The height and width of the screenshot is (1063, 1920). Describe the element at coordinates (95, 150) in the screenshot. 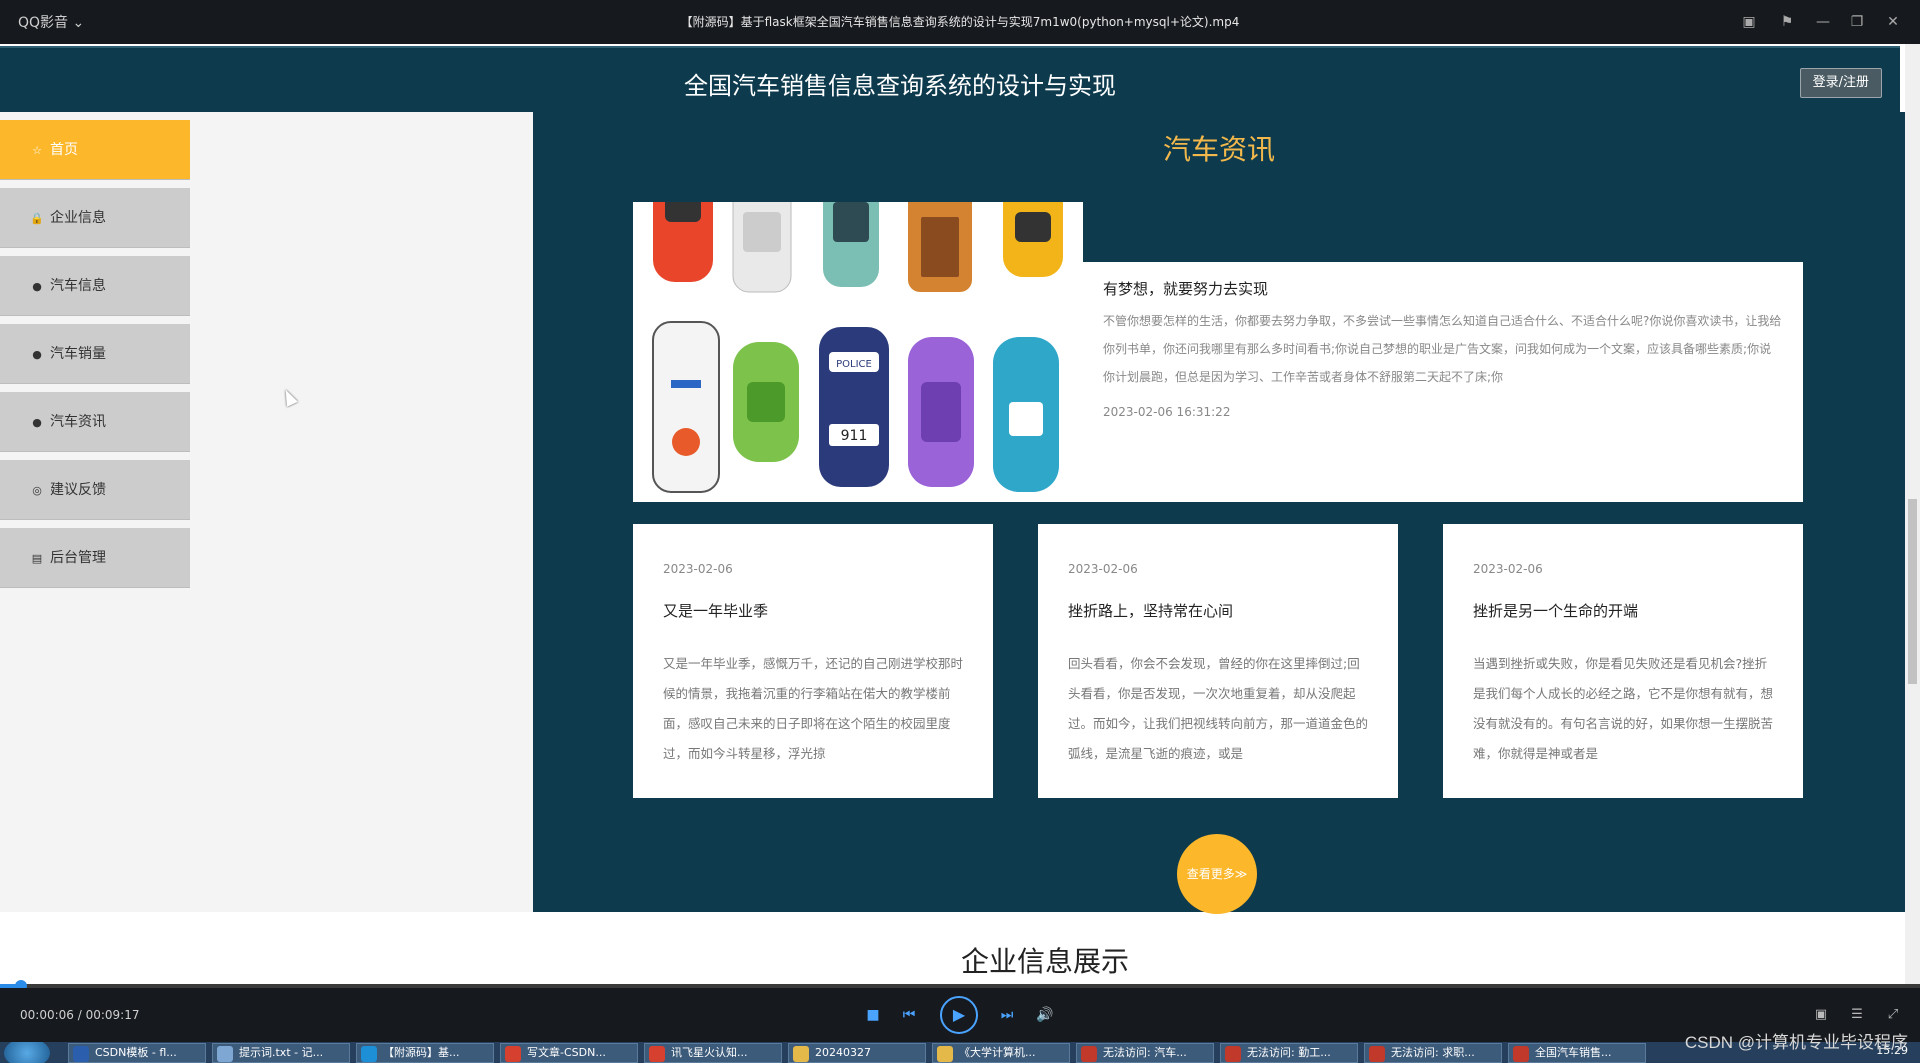

I see `sidebar-item-0: ☆ 首页` at that location.